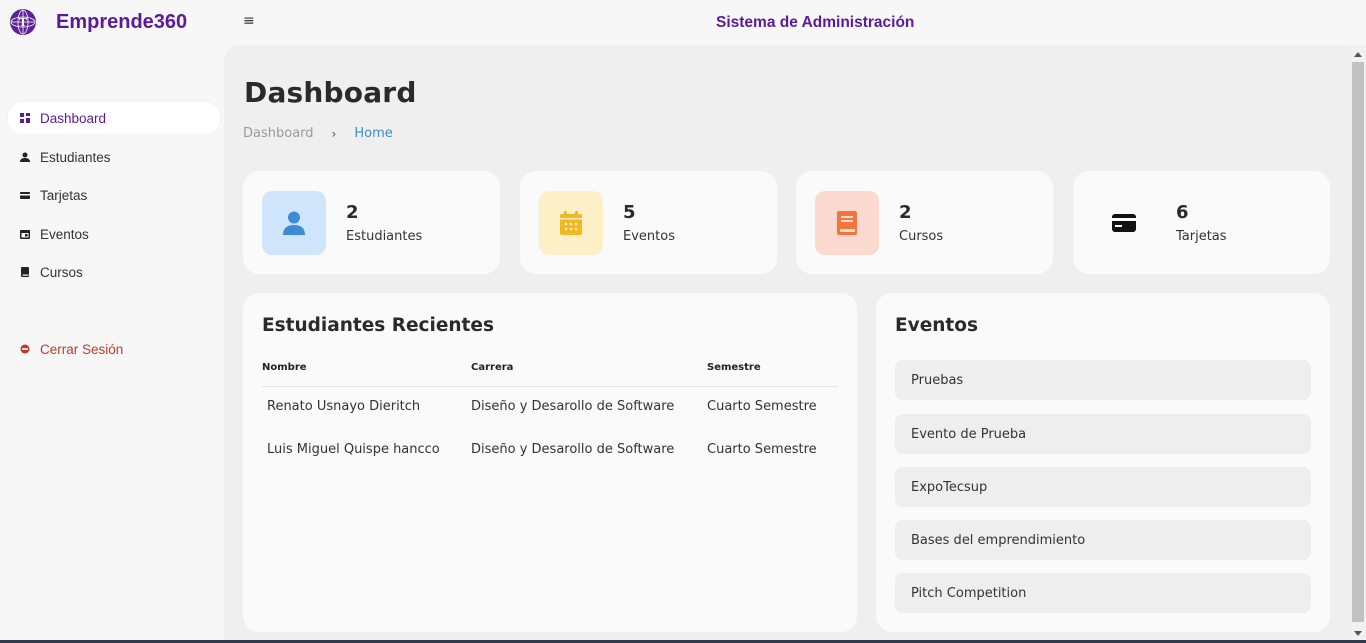  What do you see at coordinates (284, 367) in the screenshot?
I see `column-header: Nombre` at bounding box center [284, 367].